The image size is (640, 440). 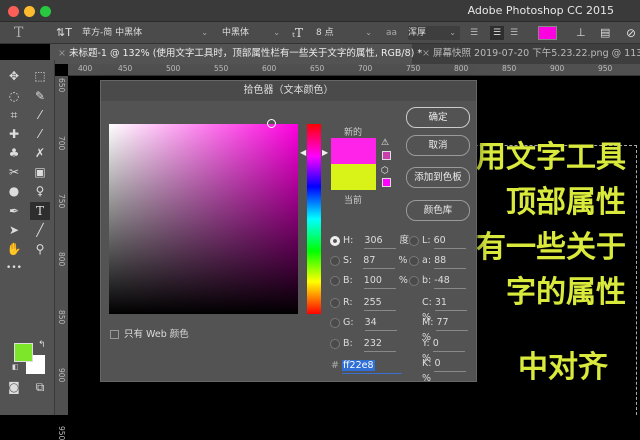 What do you see at coordinates (40, 249) in the screenshot?
I see `zoom-tool-icon: ⚲` at bounding box center [40, 249].